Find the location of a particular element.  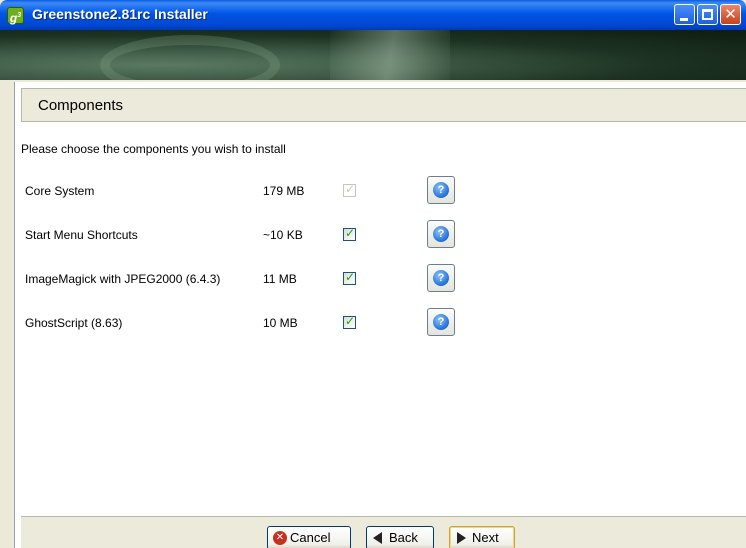

cancel-label: Cancel is located at coordinates (310, 537).